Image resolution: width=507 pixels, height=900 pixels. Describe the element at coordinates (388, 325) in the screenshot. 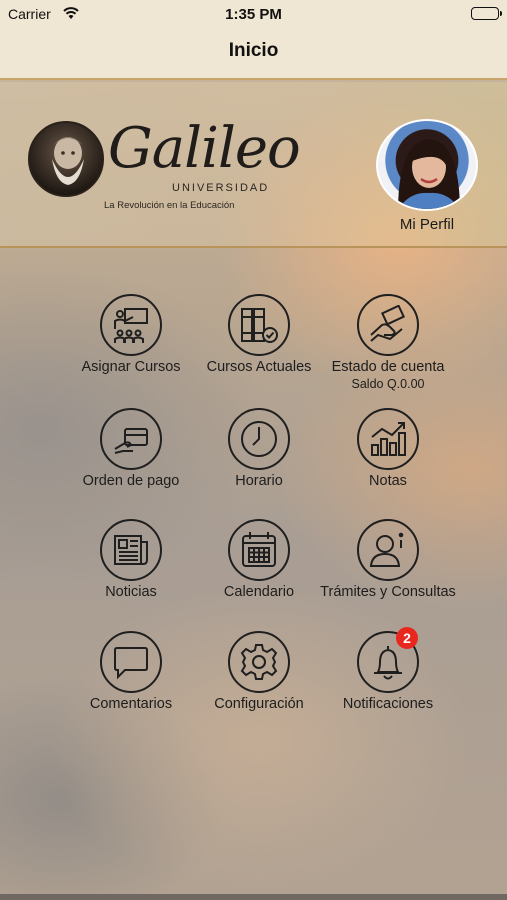

I see `money-hand-icon` at that location.